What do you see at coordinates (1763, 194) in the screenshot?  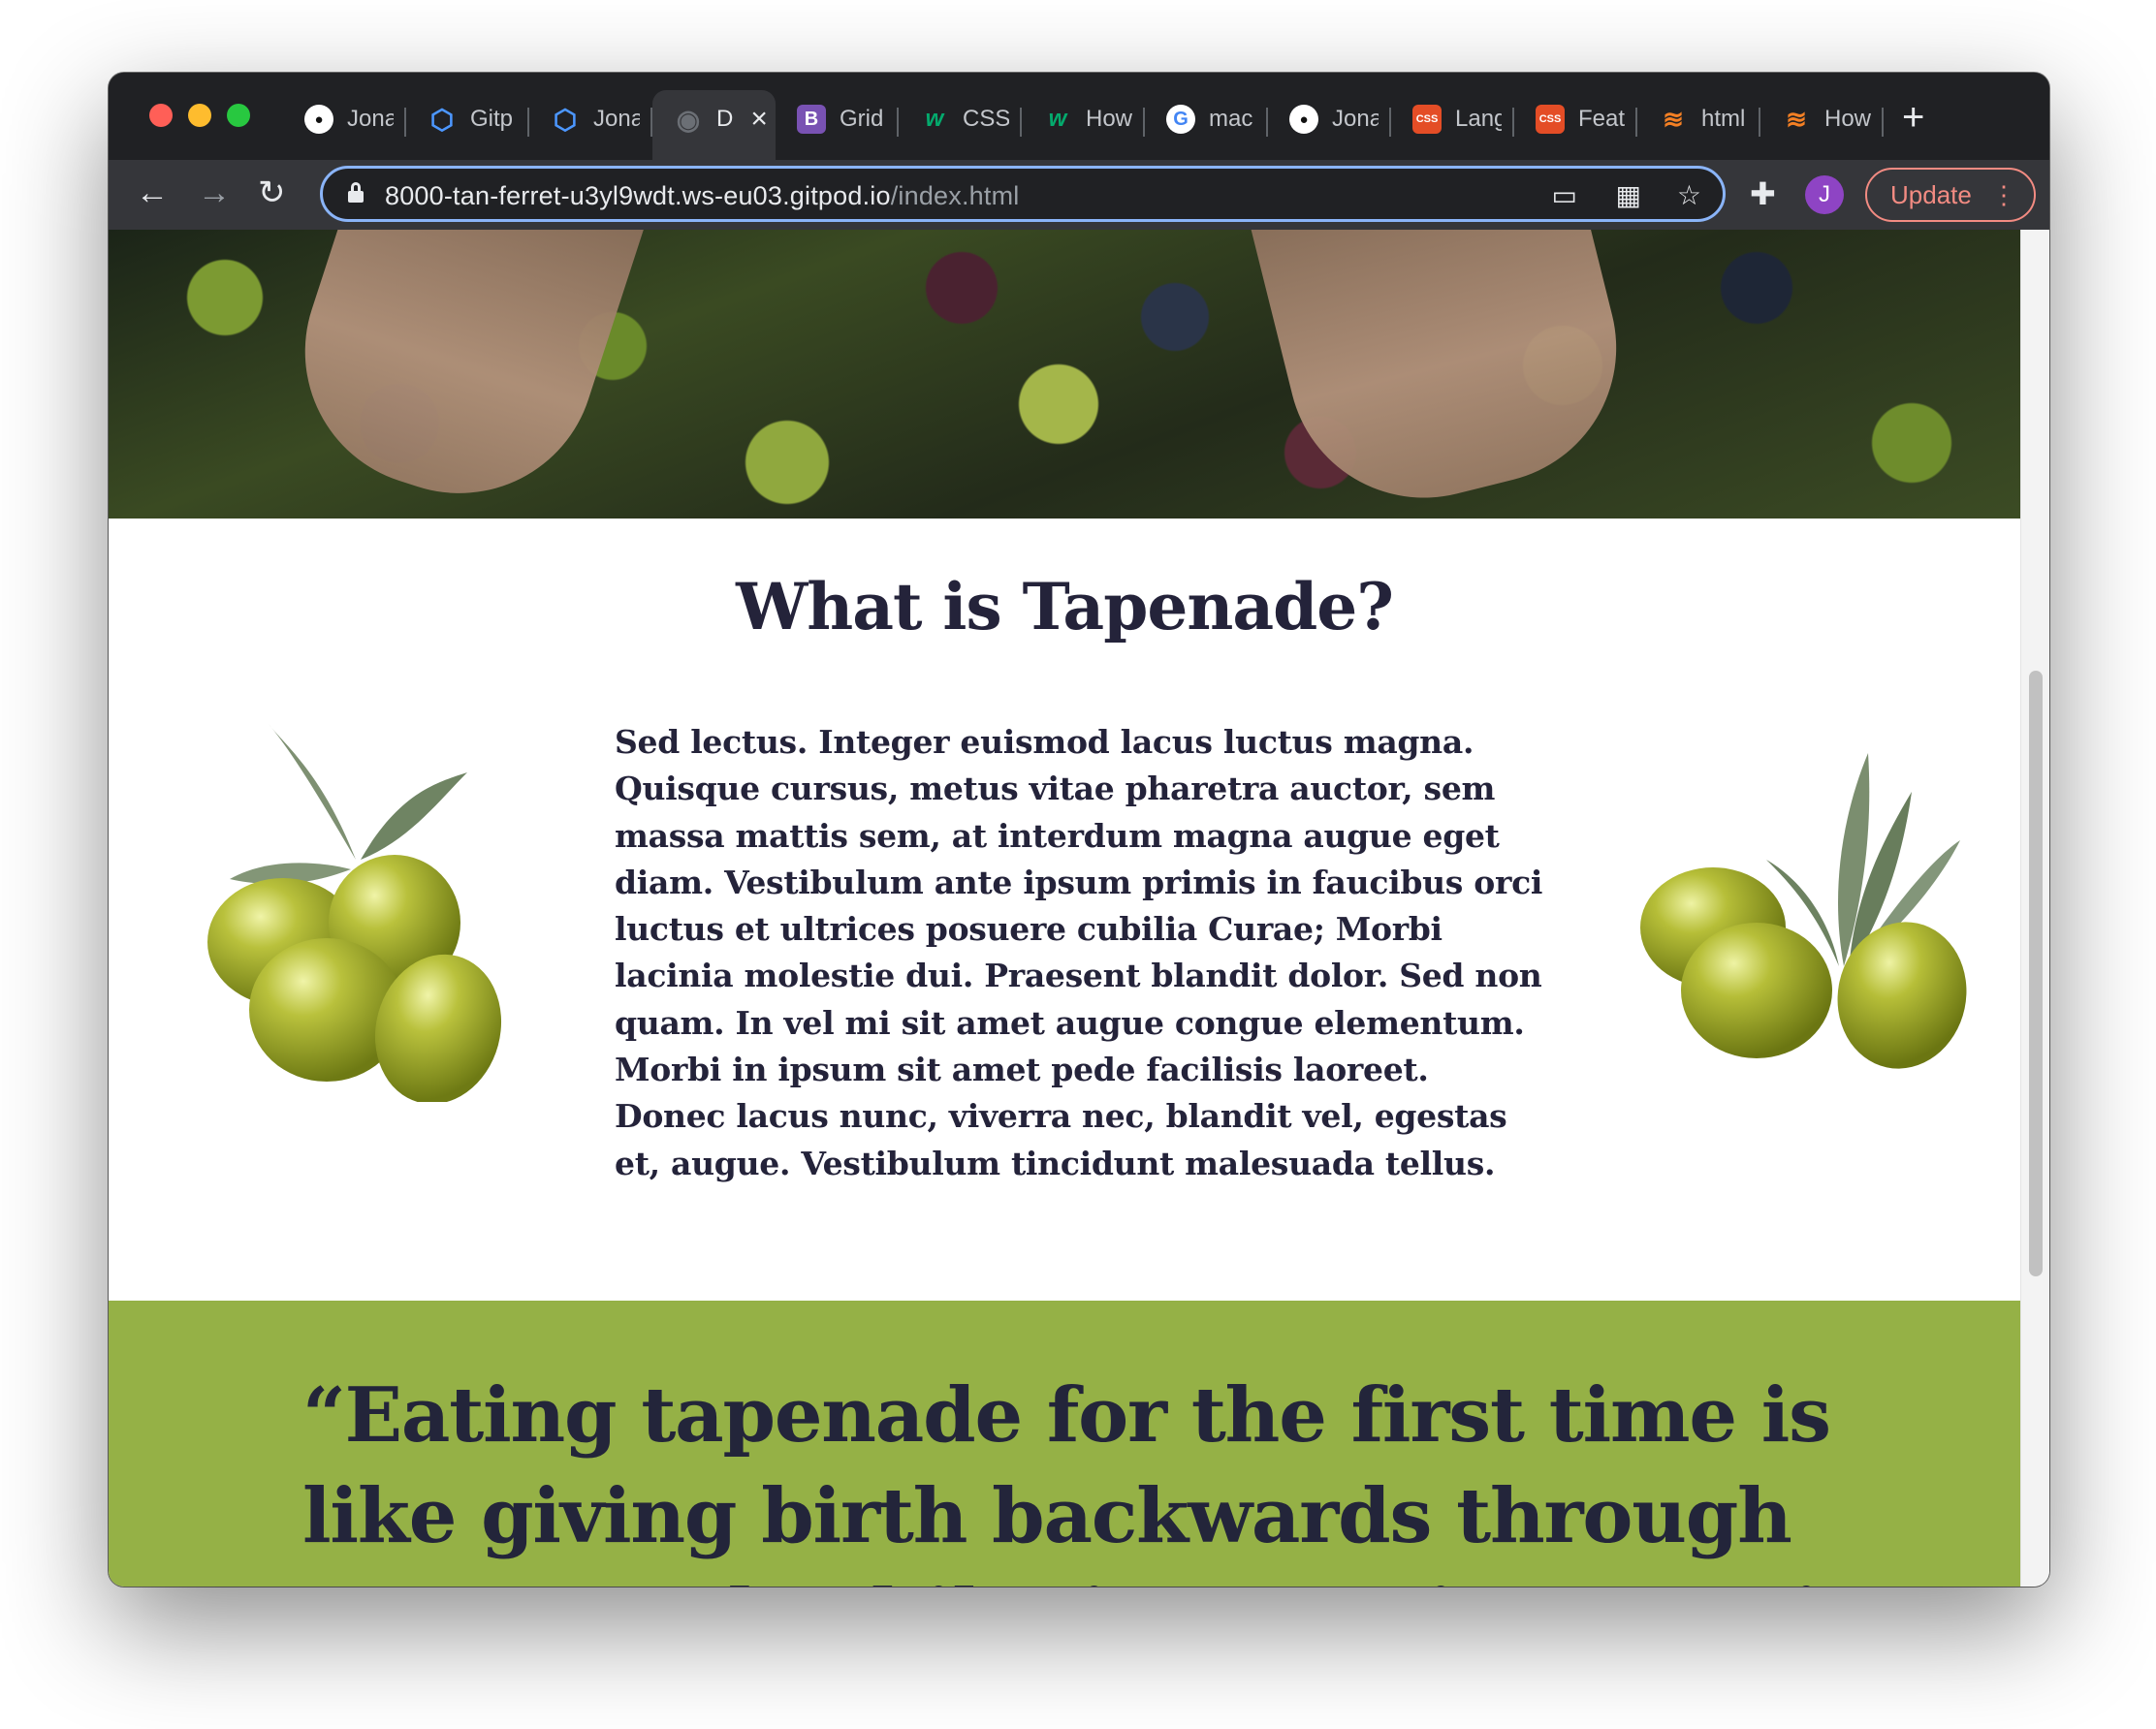 I see `extensions-puzzle-icon: ✚` at bounding box center [1763, 194].